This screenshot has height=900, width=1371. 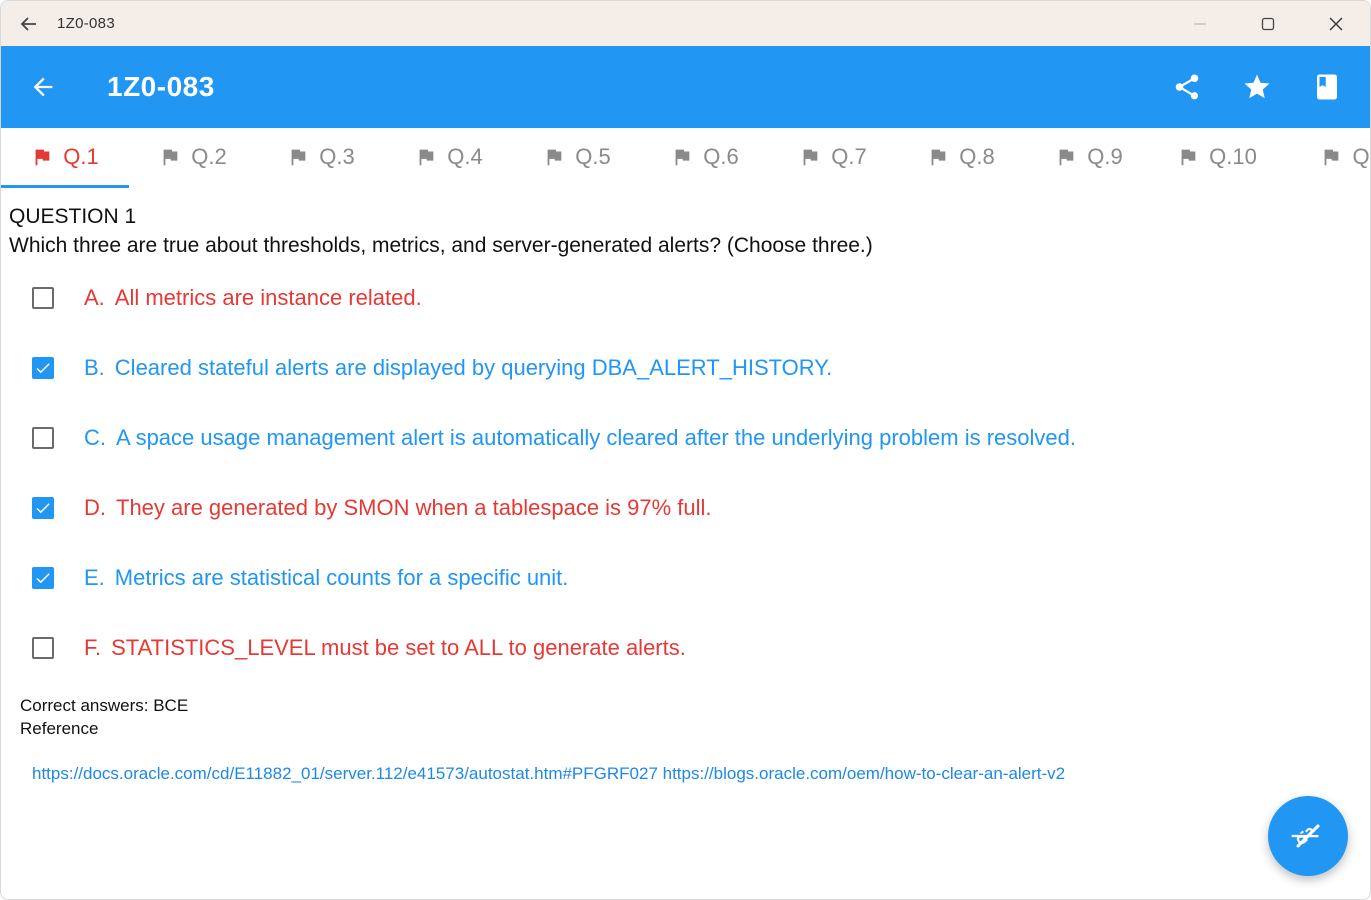 What do you see at coordinates (209, 156) in the screenshot?
I see `tab-label: Q.2` at bounding box center [209, 156].